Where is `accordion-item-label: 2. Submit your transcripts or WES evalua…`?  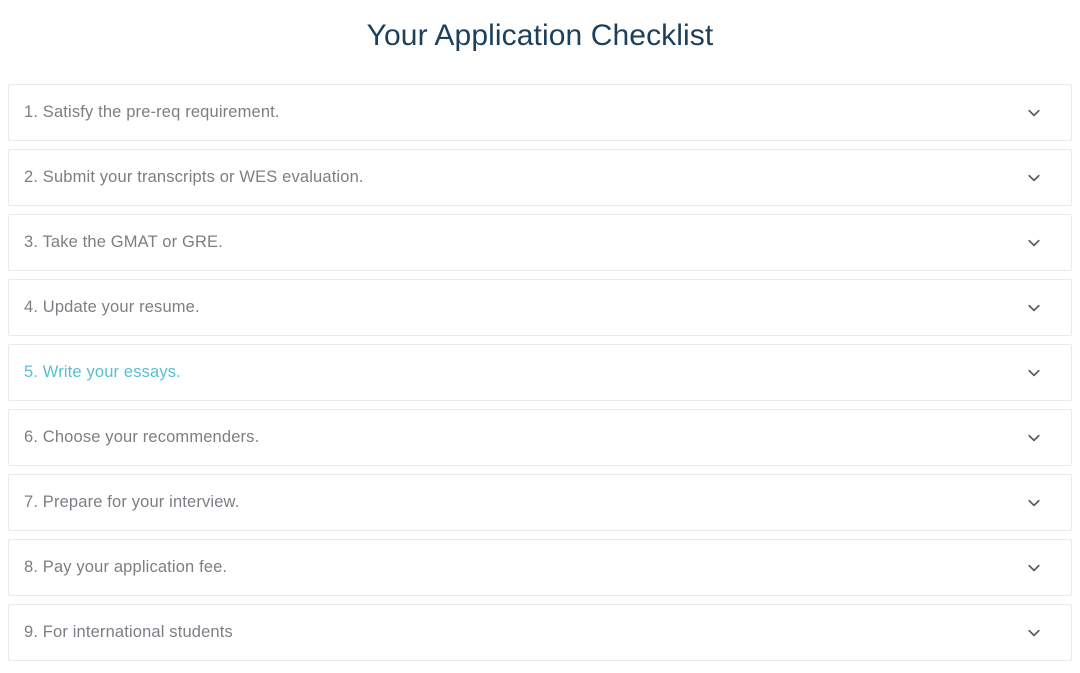
accordion-item-label: 2. Submit your transcripts or WES evalua… is located at coordinates (194, 176).